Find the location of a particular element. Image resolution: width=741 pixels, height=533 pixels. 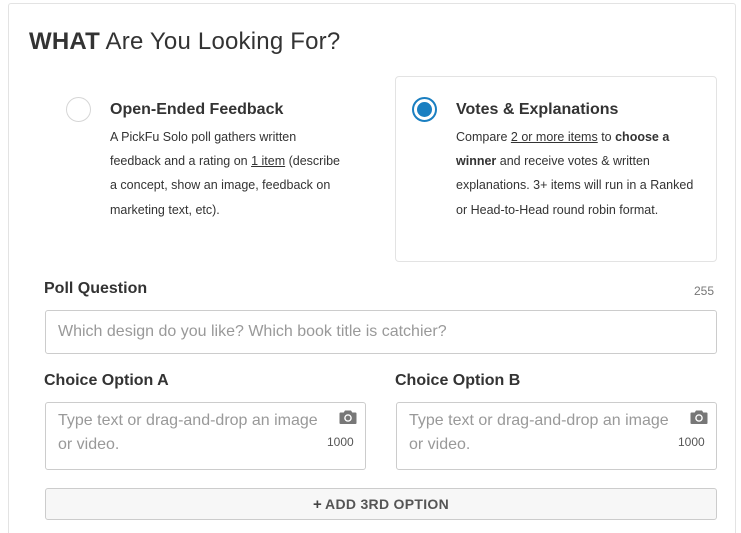

plus-icon: + is located at coordinates (317, 504).